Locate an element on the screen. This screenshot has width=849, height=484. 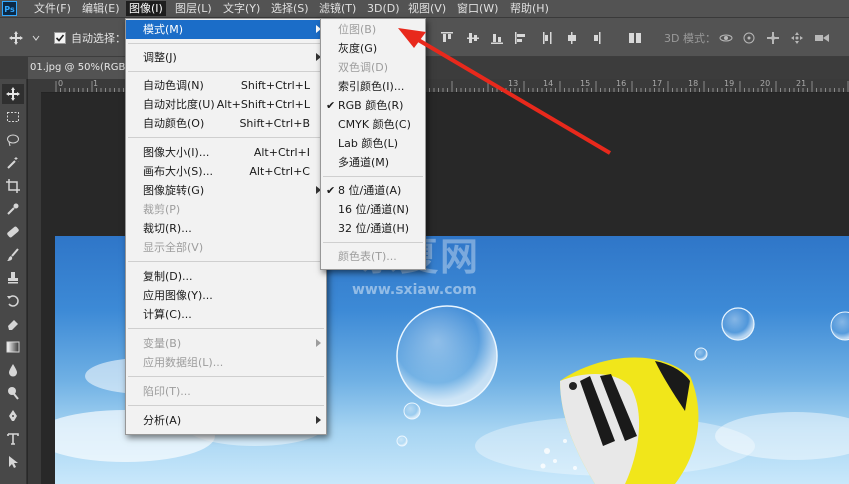
ruler-label-19: 19 is located at coordinates (729, 83).